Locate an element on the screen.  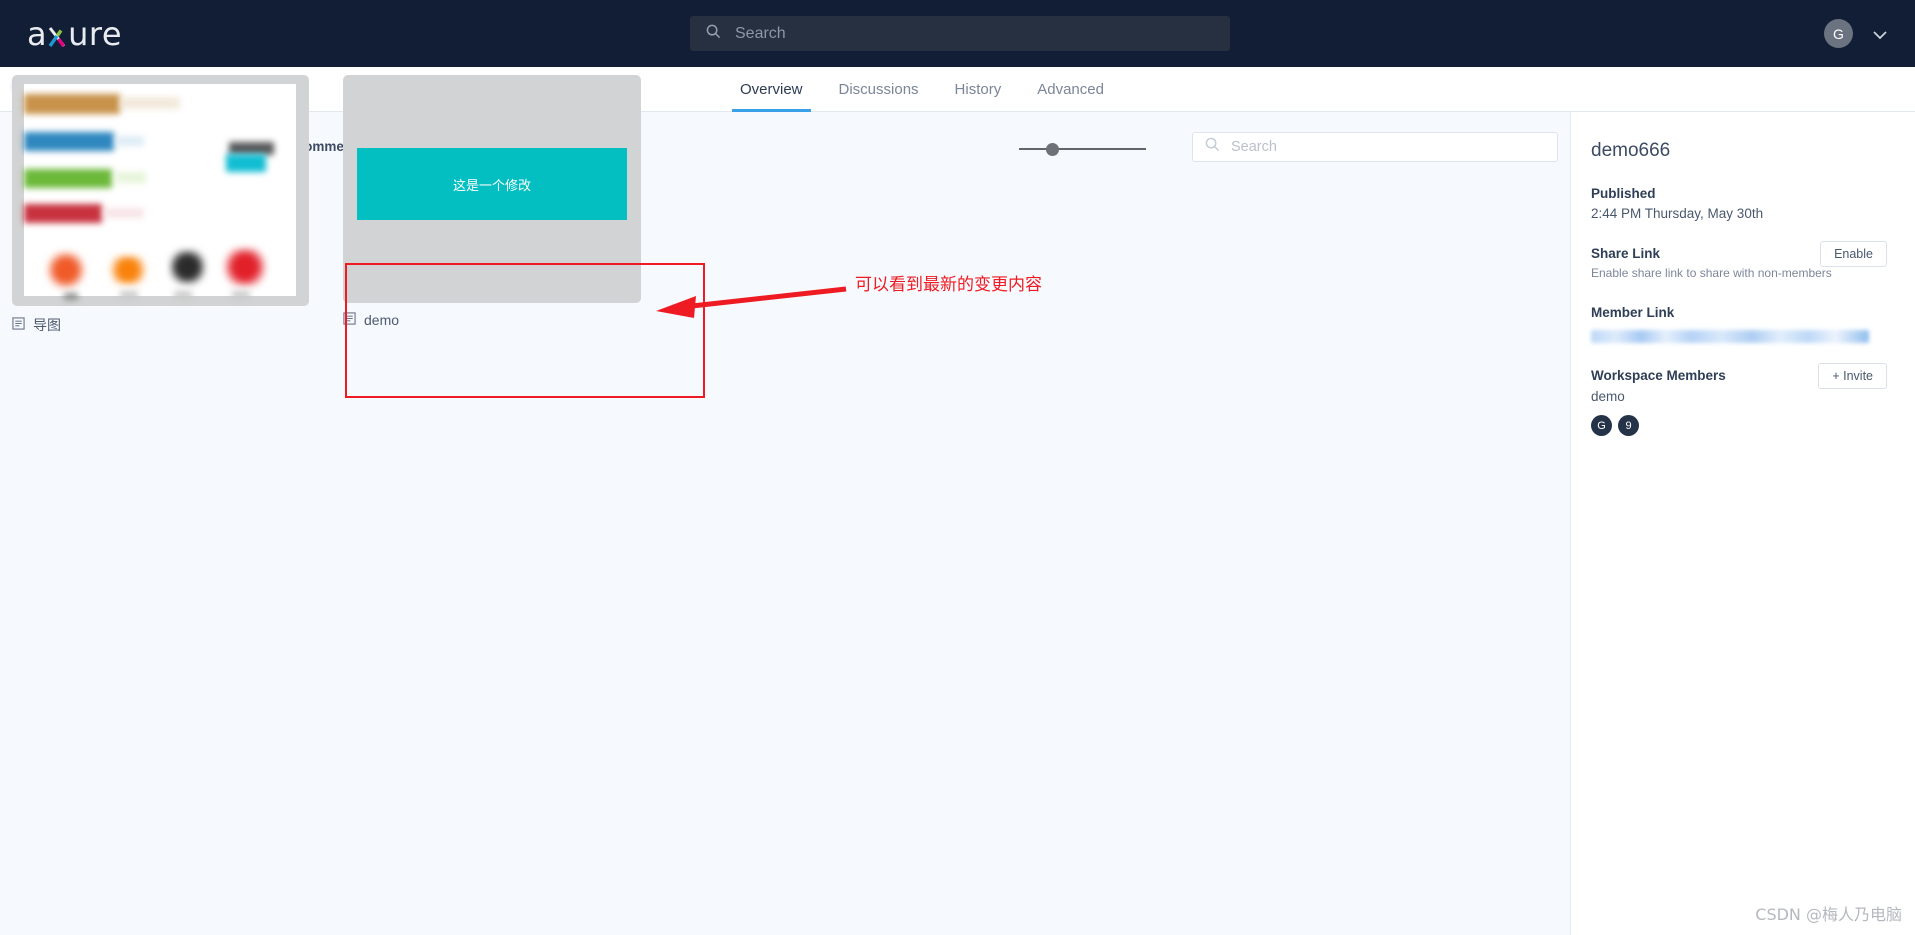
page-thumbnail-daotu: 导图 is located at coordinates (160, 205).